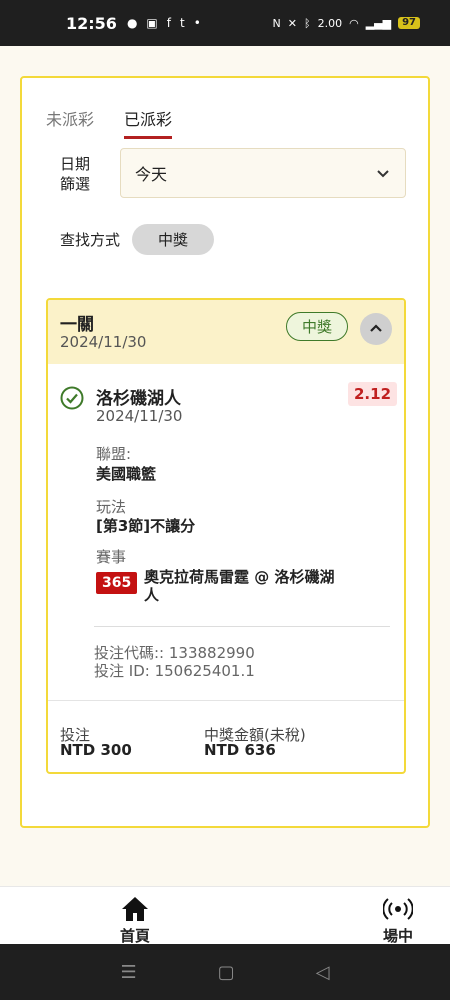 This screenshot has width=450, height=1000. I want to click on search-method-label: 查找方式, so click(90, 240).